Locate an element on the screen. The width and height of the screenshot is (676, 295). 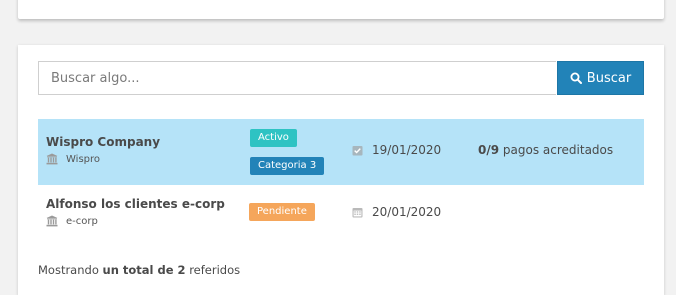
date-text: 20/01/2020 is located at coordinates (407, 212).